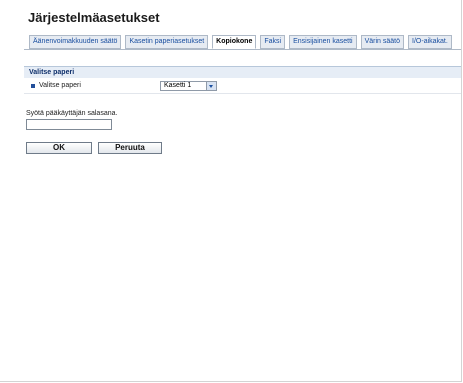 The width and height of the screenshot is (463, 383). I want to click on ok-button: OK, so click(59, 148).